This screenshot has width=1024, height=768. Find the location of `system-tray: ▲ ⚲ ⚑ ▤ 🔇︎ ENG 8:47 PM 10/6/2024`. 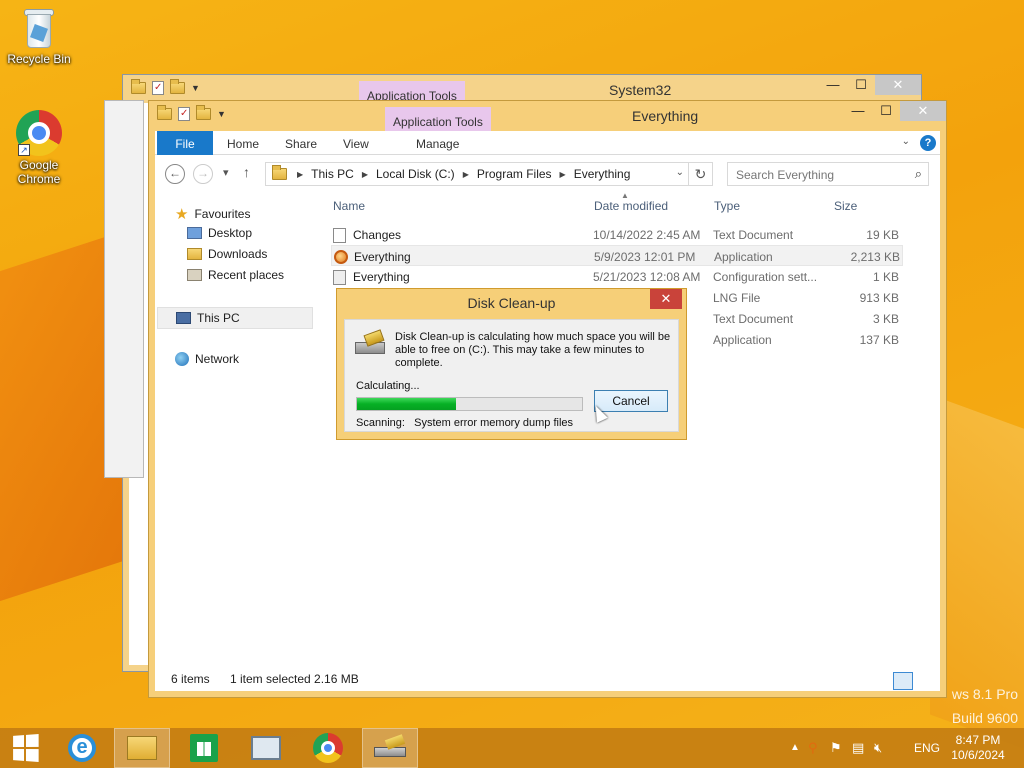

system-tray: ▲ ⚲ ⚑ ▤ 🔇︎ ENG 8:47 PM 10/6/2024 is located at coordinates (904, 748).